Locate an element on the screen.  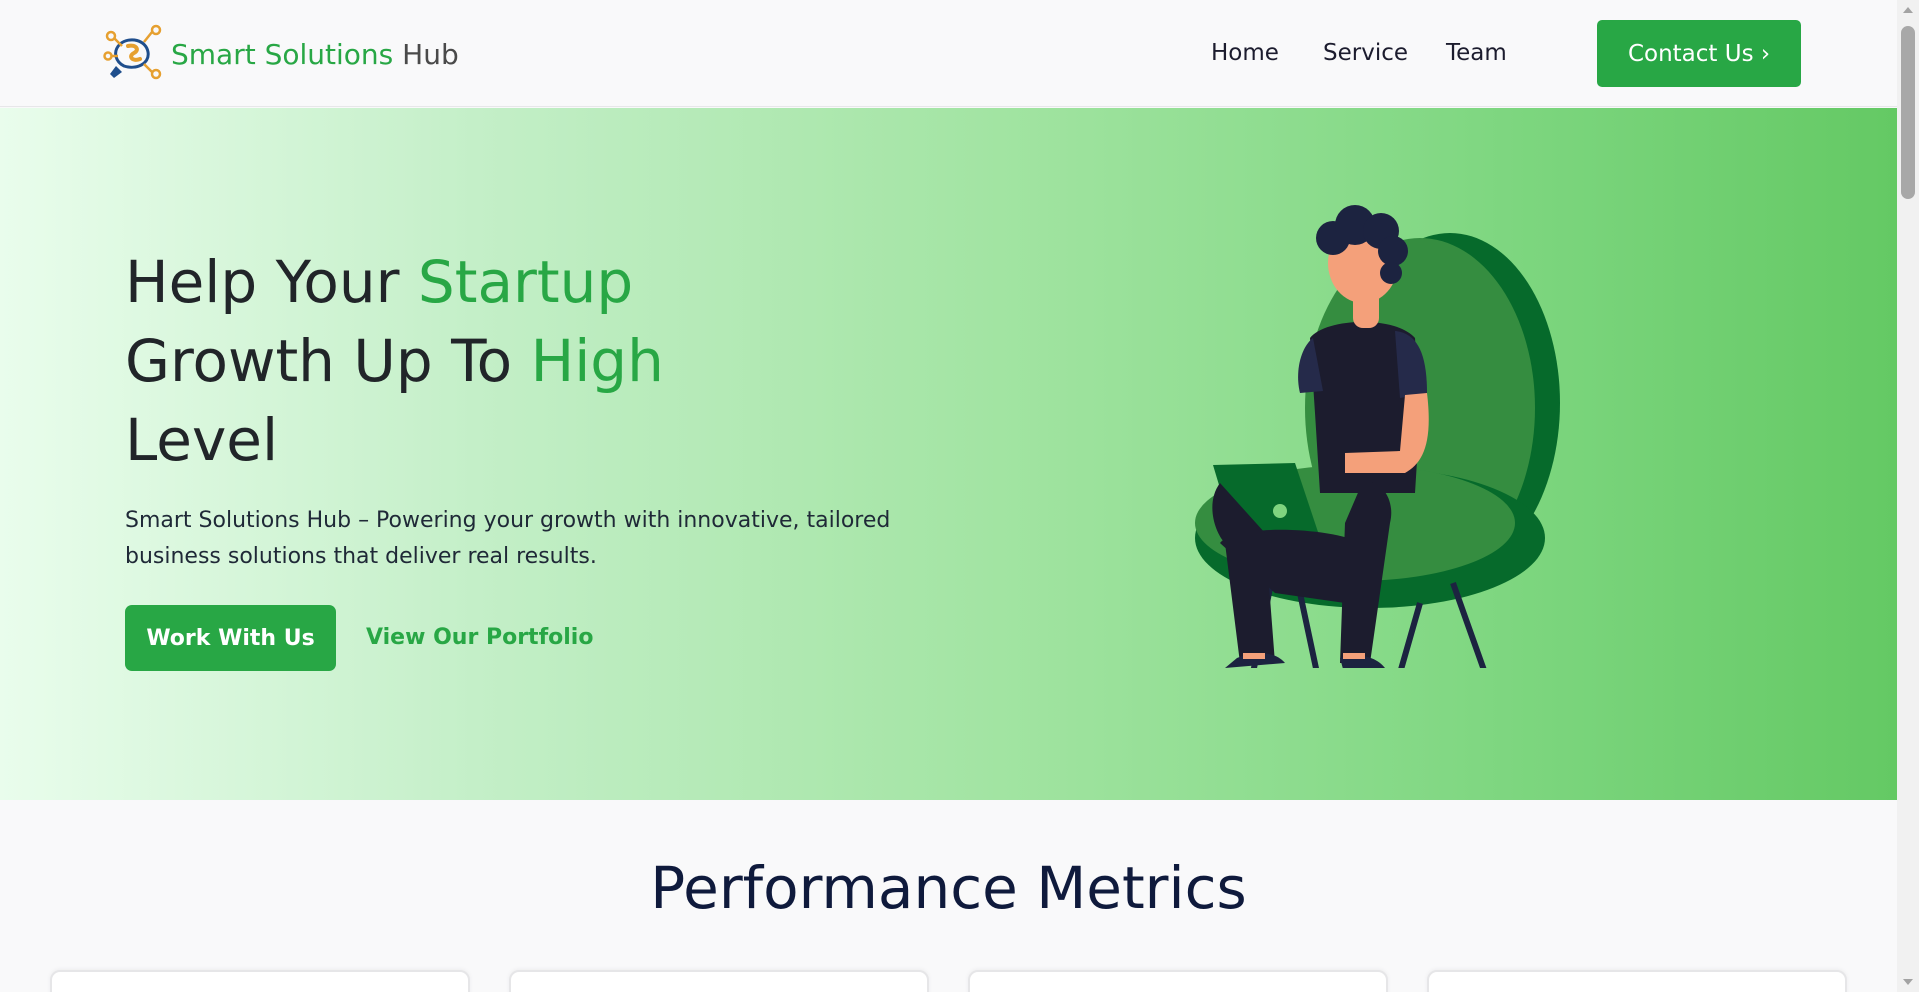
brand-name: Smart Solutions Hub is located at coordinates (315, 54).